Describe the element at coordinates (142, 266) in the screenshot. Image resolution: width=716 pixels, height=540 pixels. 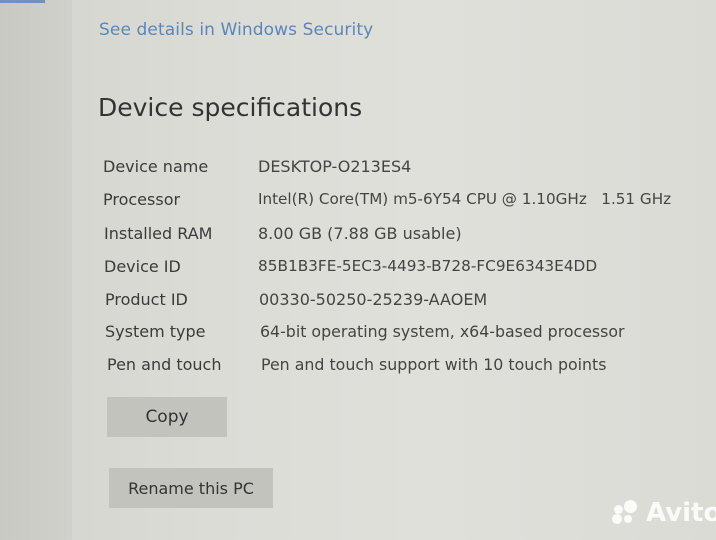
I see `spec-label: Device ID` at that location.